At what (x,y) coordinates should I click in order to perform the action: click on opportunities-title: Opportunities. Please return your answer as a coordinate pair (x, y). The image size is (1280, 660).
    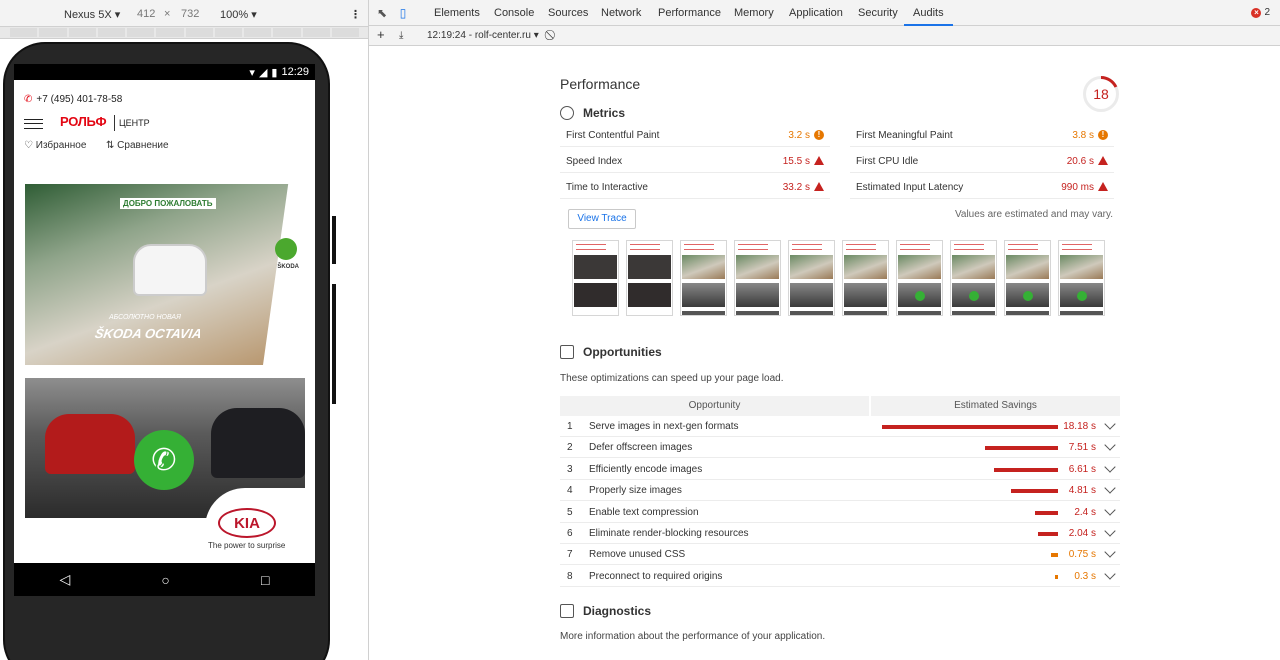
    Looking at the image, I should click on (622, 352).